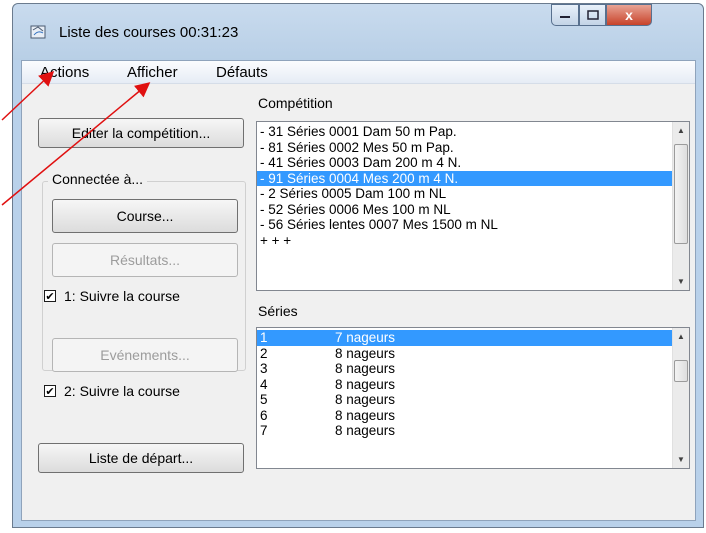  Describe the element at coordinates (295, 103) in the screenshot. I see `competition-label: Compétition` at that location.